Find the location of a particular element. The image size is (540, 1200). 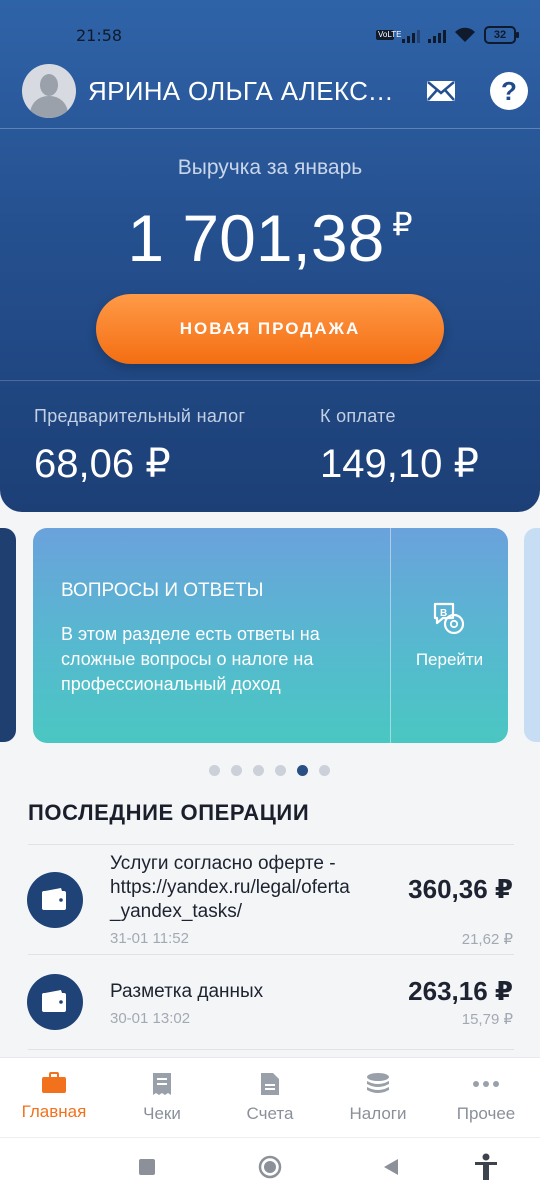

revenue-amount: 1 701,38 ₽ is located at coordinates (270, 238).